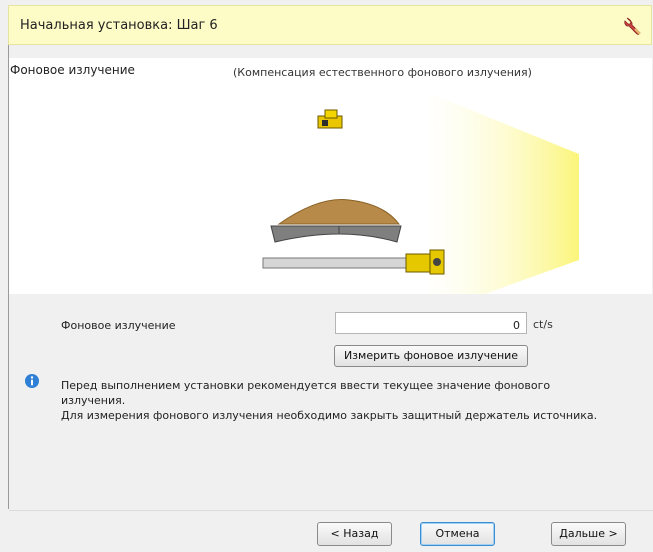 This screenshot has height=552, width=653. What do you see at coordinates (632, 26) in the screenshot?
I see `wrench-icon` at bounding box center [632, 26].